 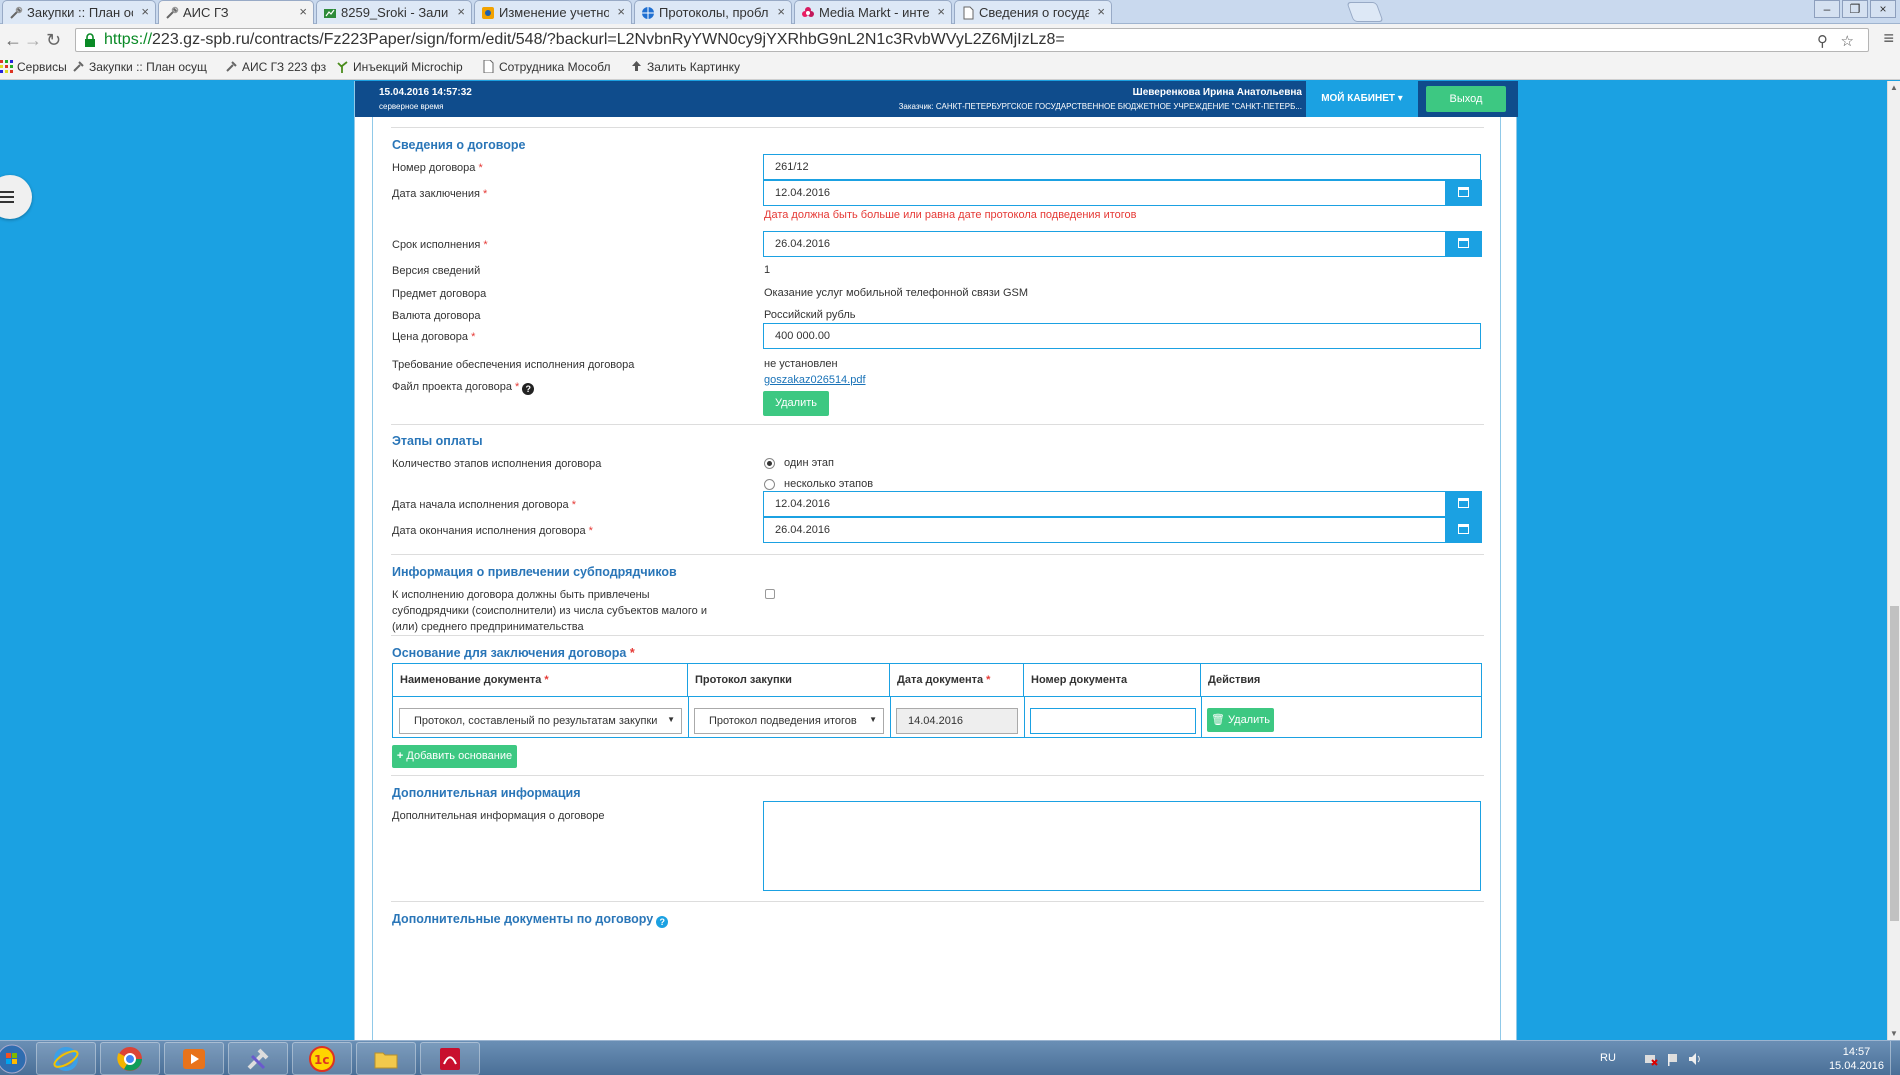 What do you see at coordinates (1695, 1059) in the screenshot?
I see `volume-icon` at bounding box center [1695, 1059].